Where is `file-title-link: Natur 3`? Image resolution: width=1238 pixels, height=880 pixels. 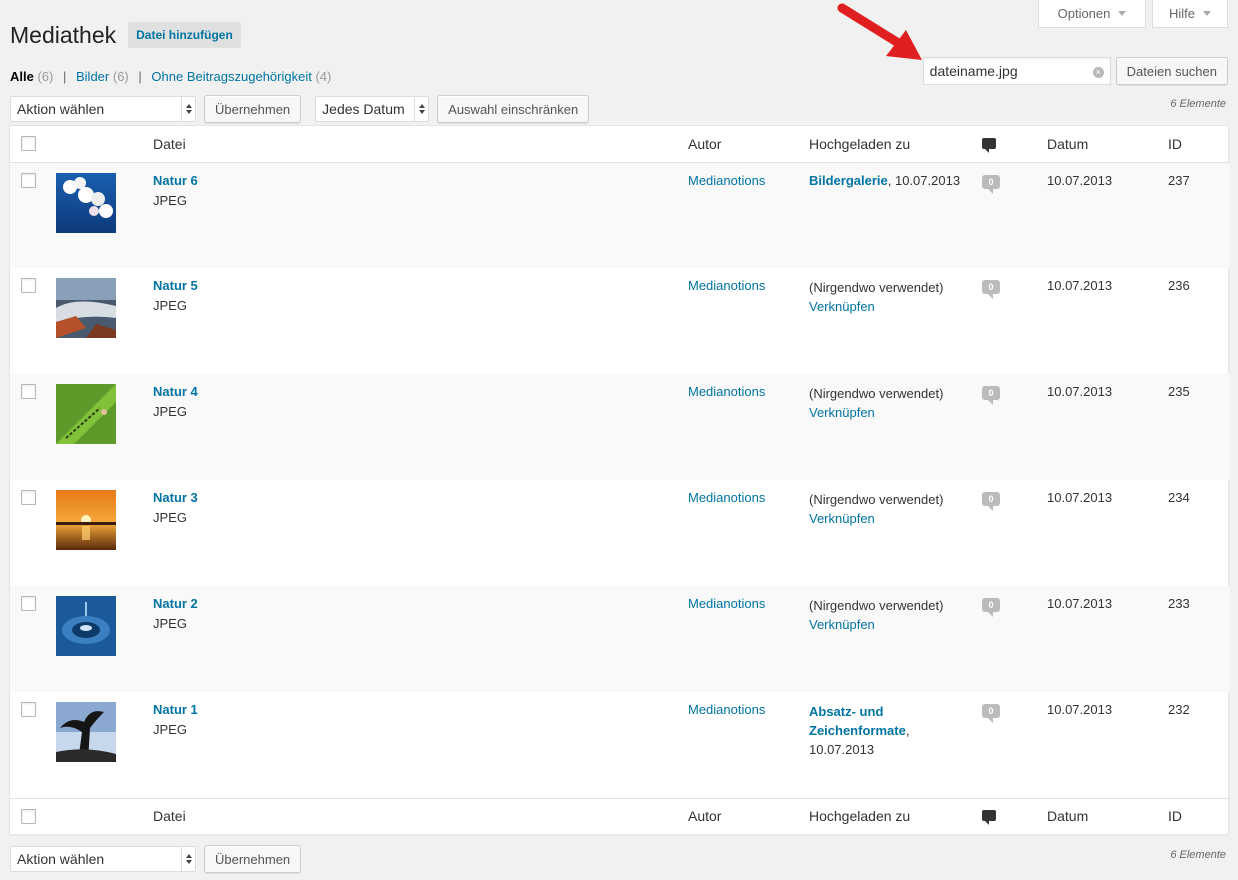 file-title-link: Natur 3 is located at coordinates (420, 497).